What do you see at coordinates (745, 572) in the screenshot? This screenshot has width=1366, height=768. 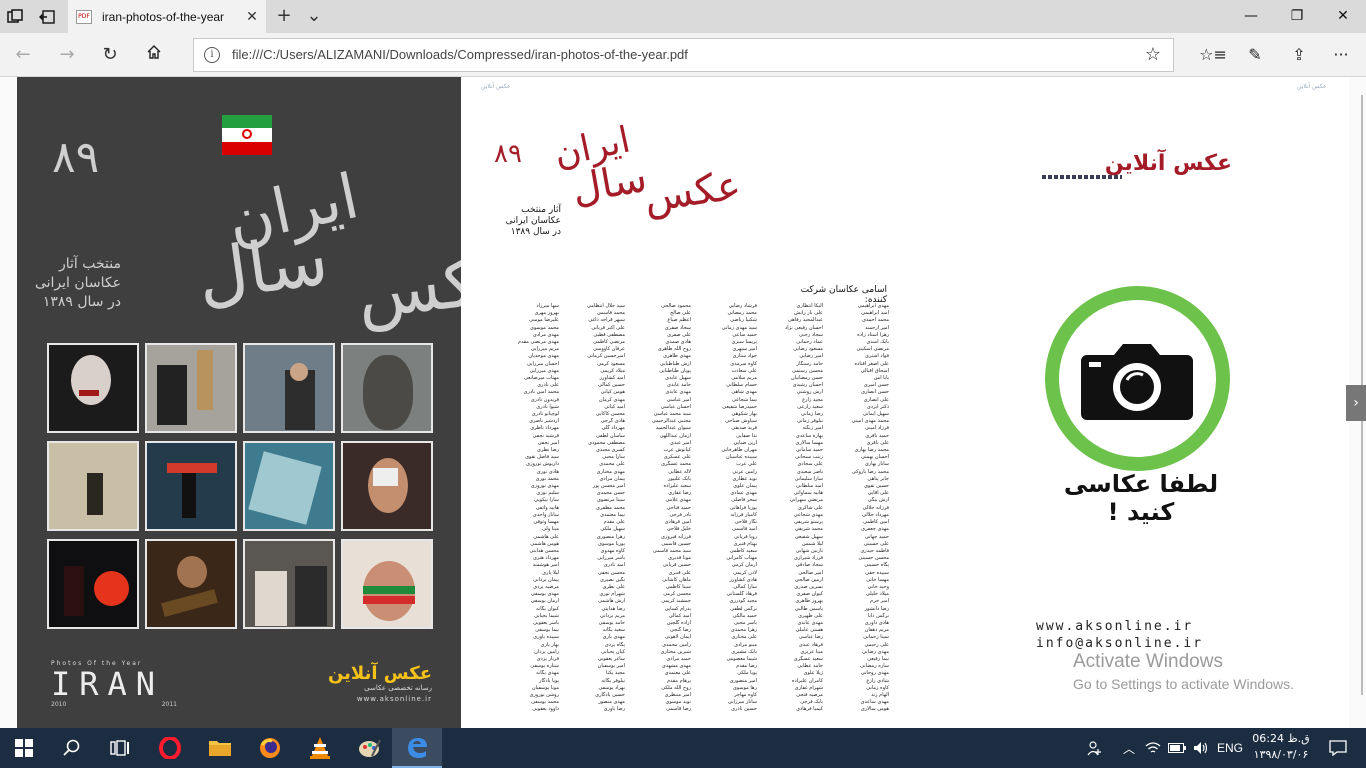 I see `photographer-name: لادن کریمی` at bounding box center [745, 572].